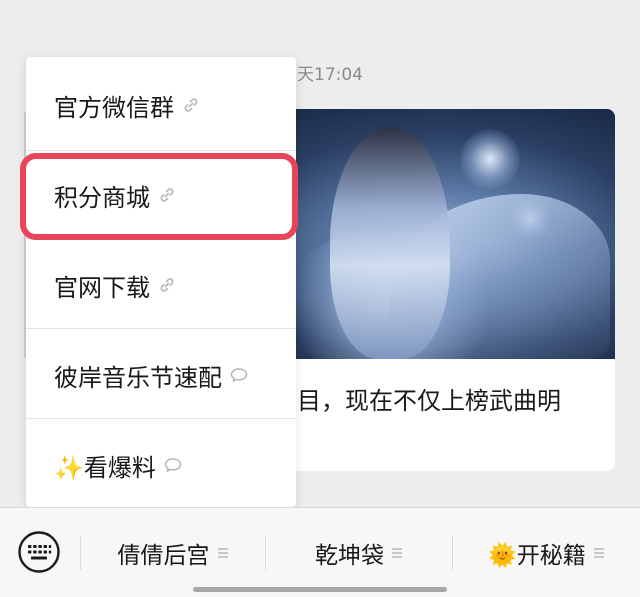 The image size is (640, 597). I want to click on menu-item-see-leaks: ✨看爆料, so click(161, 465).